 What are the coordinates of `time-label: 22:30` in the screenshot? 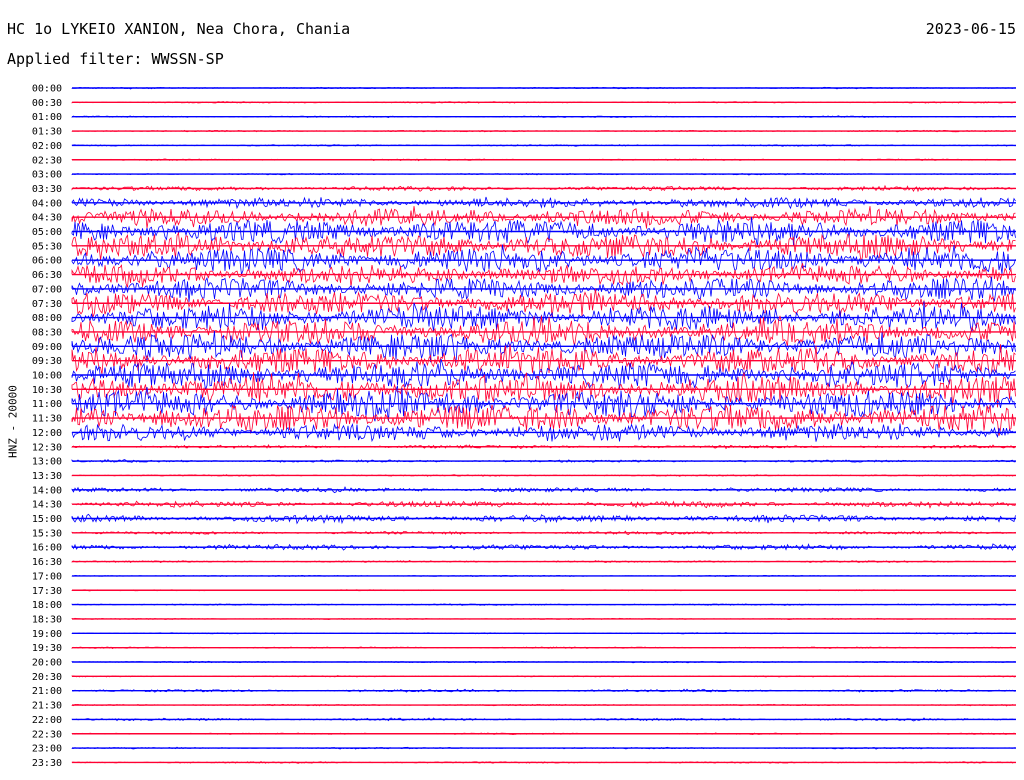 It's located at (47, 734).